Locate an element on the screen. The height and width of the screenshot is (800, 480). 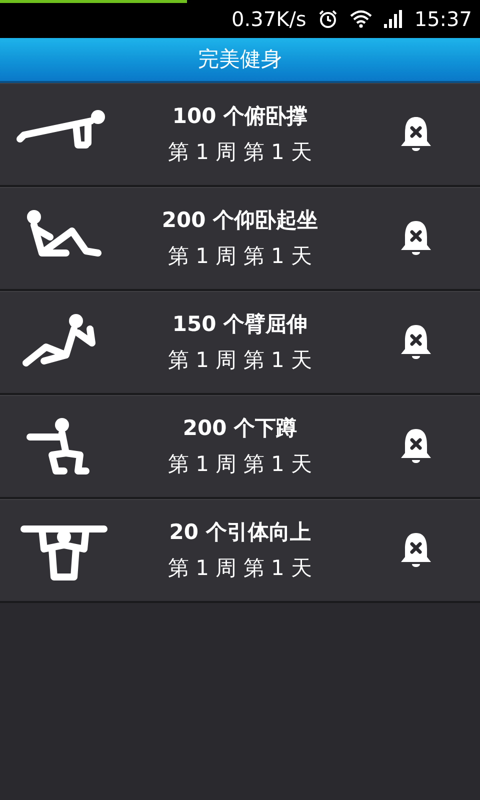
exercise-name: 200 个仰卧起坐 is located at coordinates (240, 220).